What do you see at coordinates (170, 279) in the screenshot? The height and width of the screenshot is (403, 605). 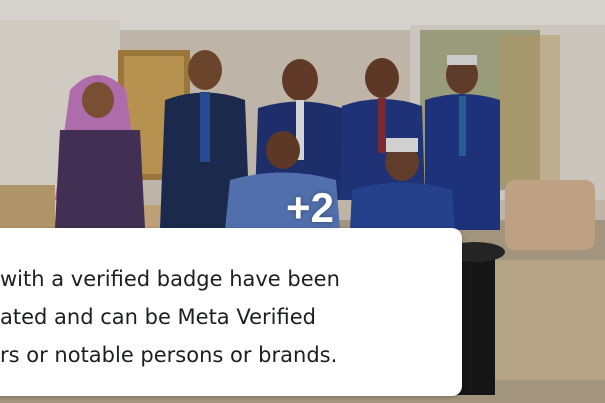 I see `tooltip-line: with a verified badge have been` at bounding box center [170, 279].